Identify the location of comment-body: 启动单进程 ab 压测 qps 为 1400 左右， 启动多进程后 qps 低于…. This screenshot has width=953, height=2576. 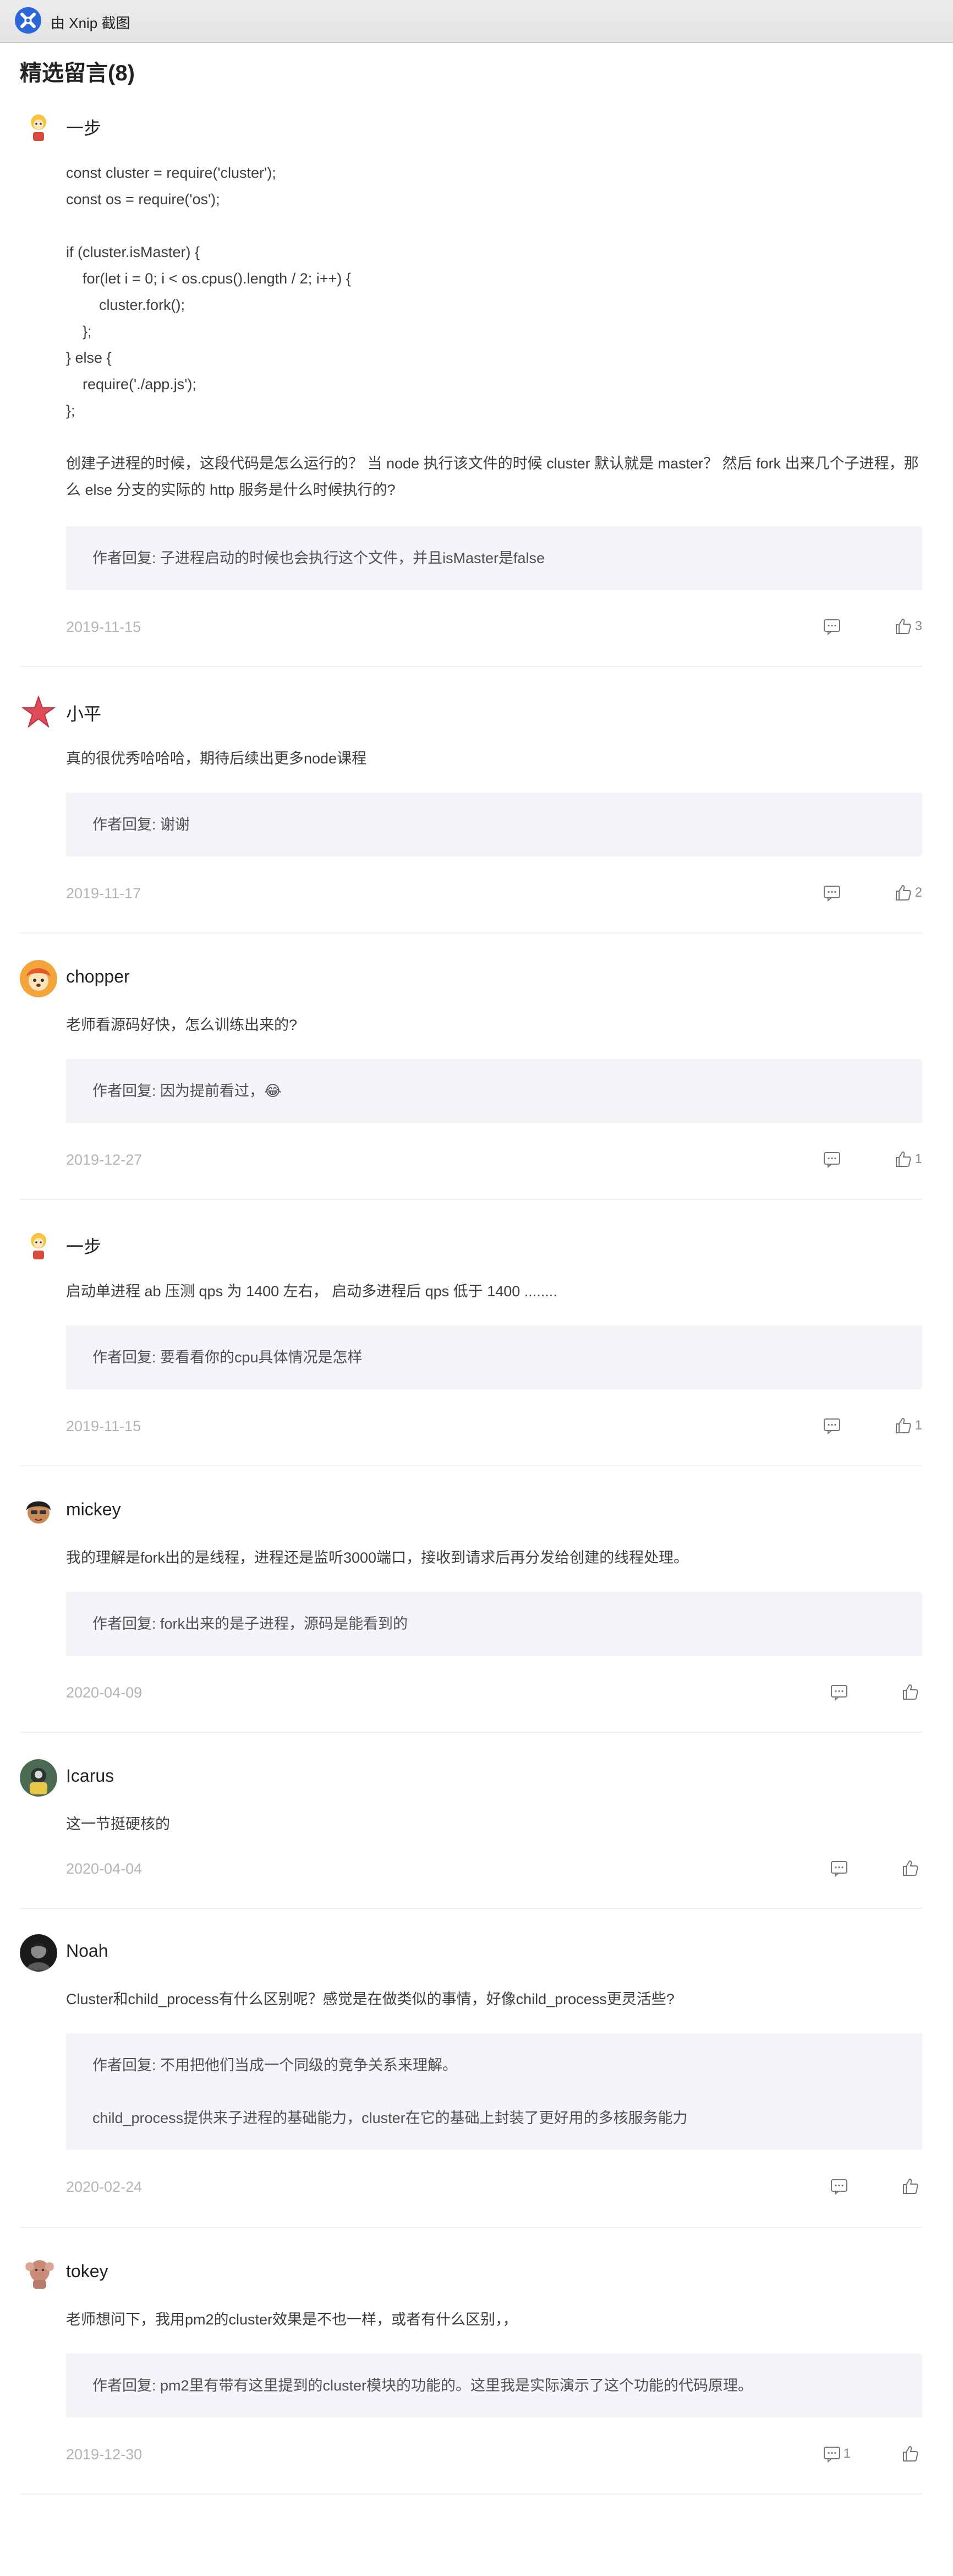
(311, 1292).